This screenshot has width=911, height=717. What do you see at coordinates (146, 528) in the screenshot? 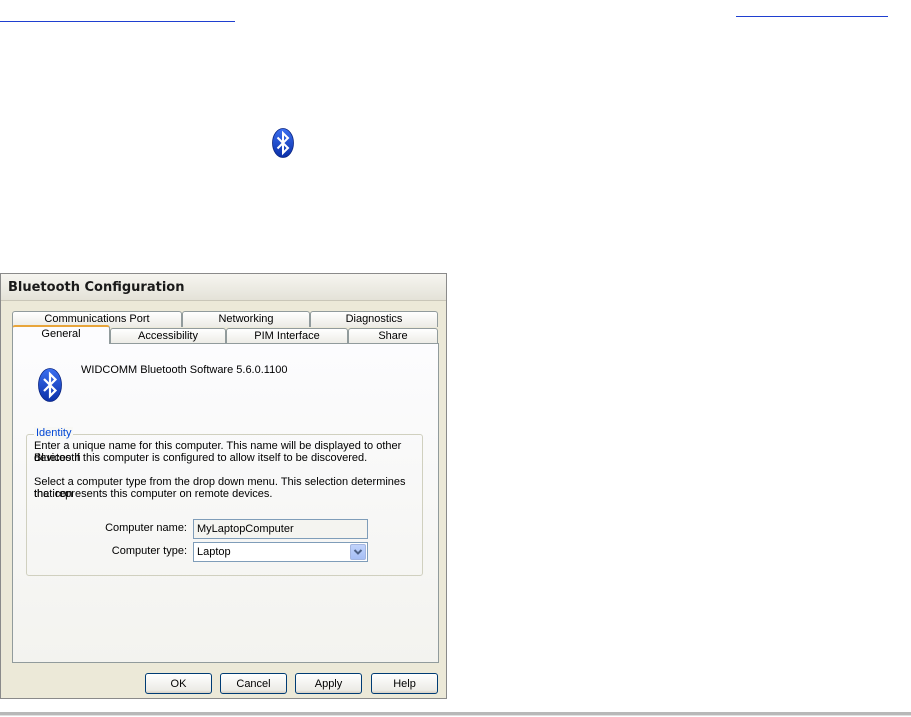
I see `computer-name-label: Computer name:` at bounding box center [146, 528].